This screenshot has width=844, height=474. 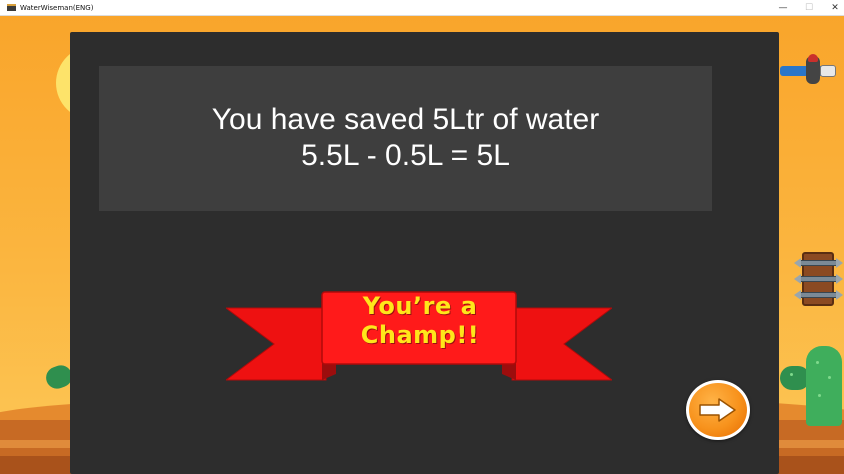 What do you see at coordinates (405, 155) in the screenshot?
I see `water-calculation: 5.5L - 0.5L = 5L` at bounding box center [405, 155].